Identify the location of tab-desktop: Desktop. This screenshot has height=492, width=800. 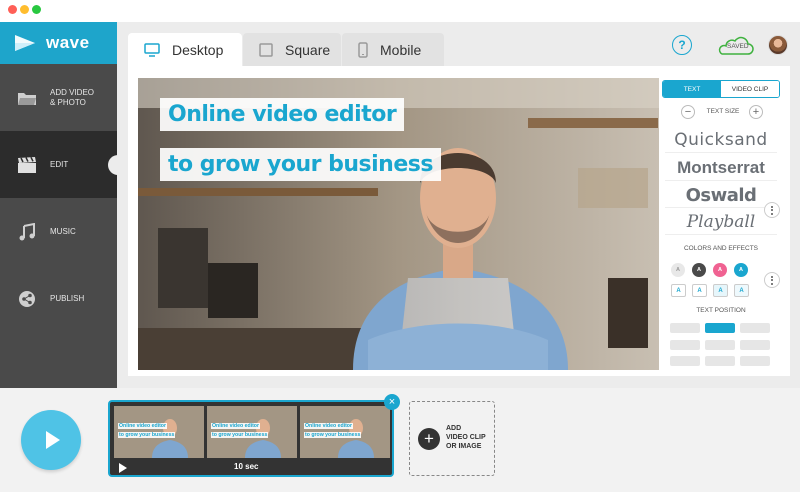
(185, 50).